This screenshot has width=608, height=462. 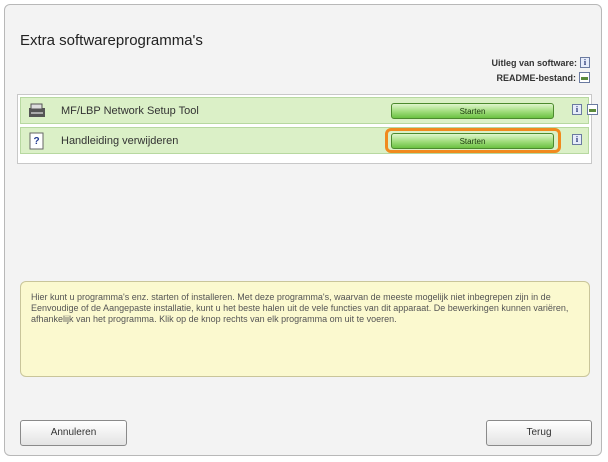 I want to click on page-title: Extra softwareprogramma's, so click(x=111, y=40).